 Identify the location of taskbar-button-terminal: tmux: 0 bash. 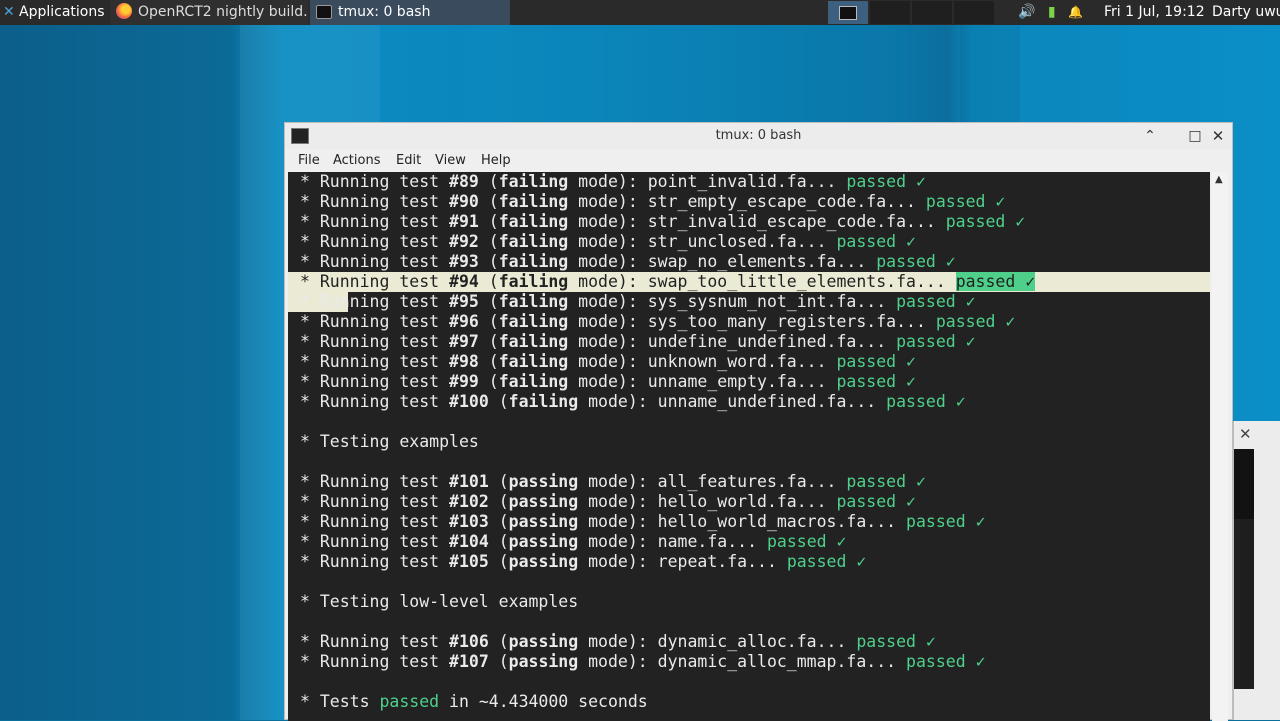
(410, 12).